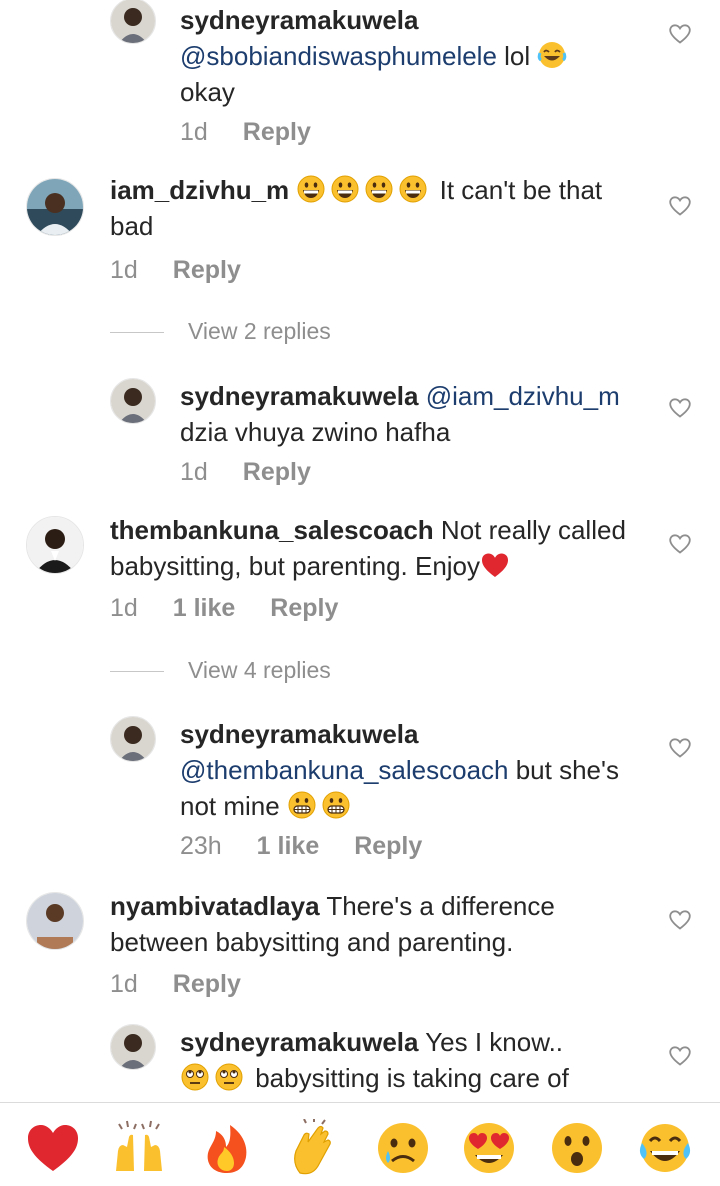  I want to click on comment-text-line2: babysitting is taking care of, so click(408, 1078).